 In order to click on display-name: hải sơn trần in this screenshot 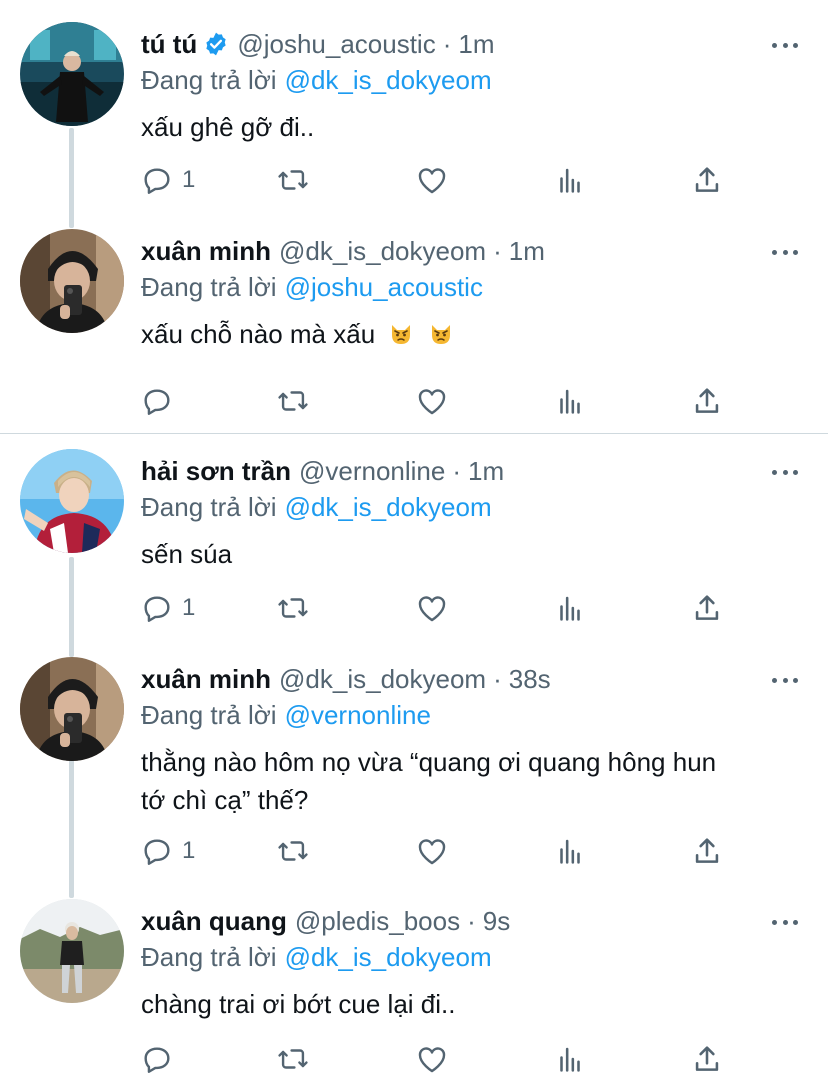, I will do `click(216, 471)`.